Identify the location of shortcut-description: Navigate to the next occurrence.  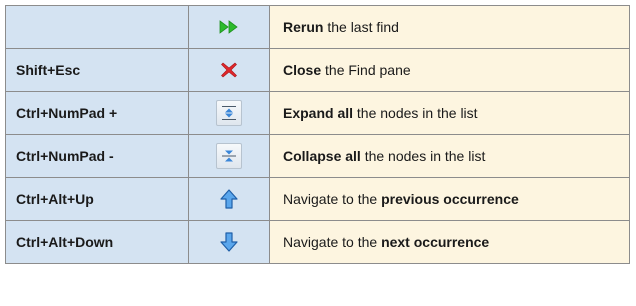
(449, 242).